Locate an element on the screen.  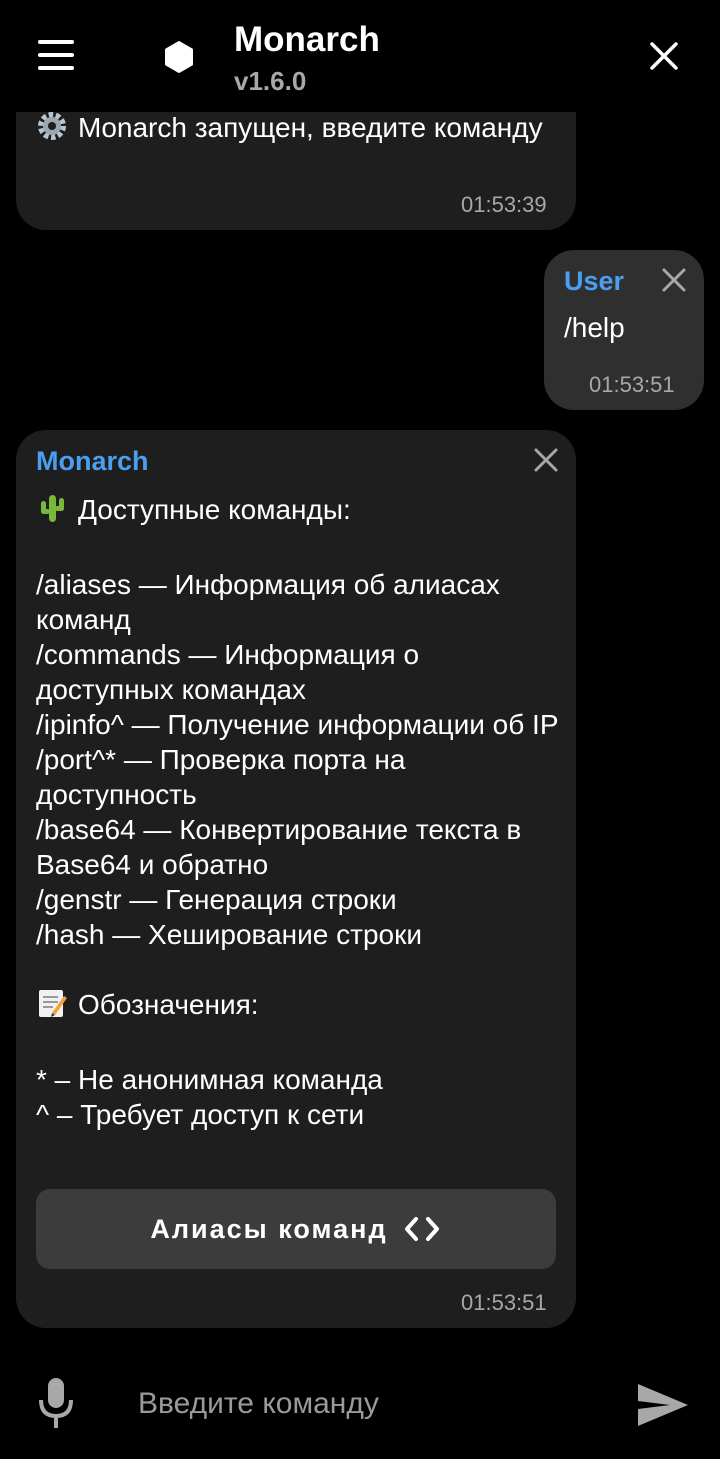
hexagon-icon is located at coordinates (179, 57).